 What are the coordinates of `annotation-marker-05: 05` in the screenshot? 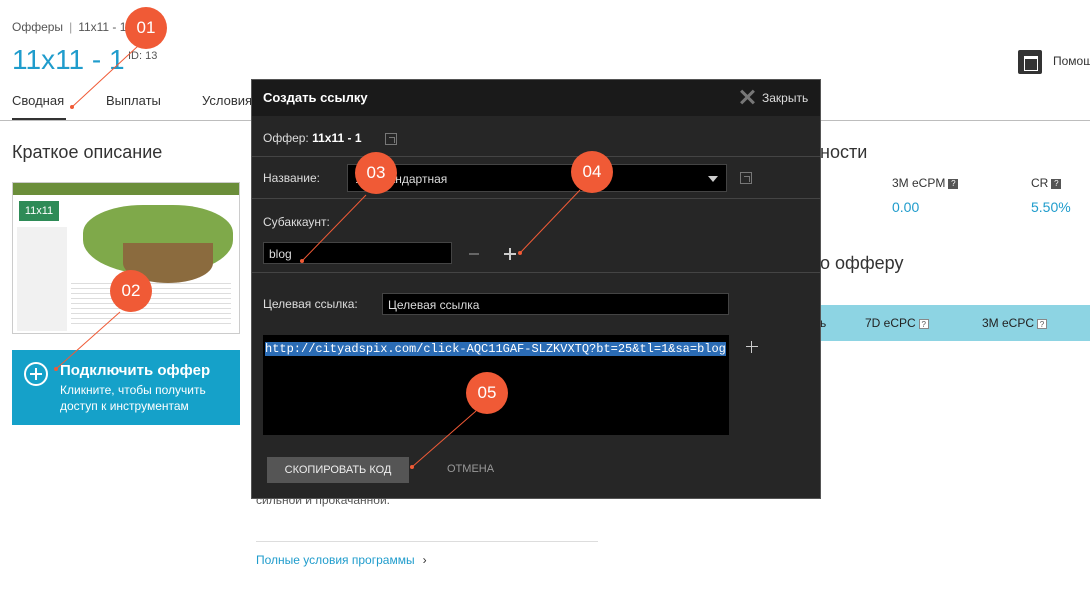 It's located at (487, 393).